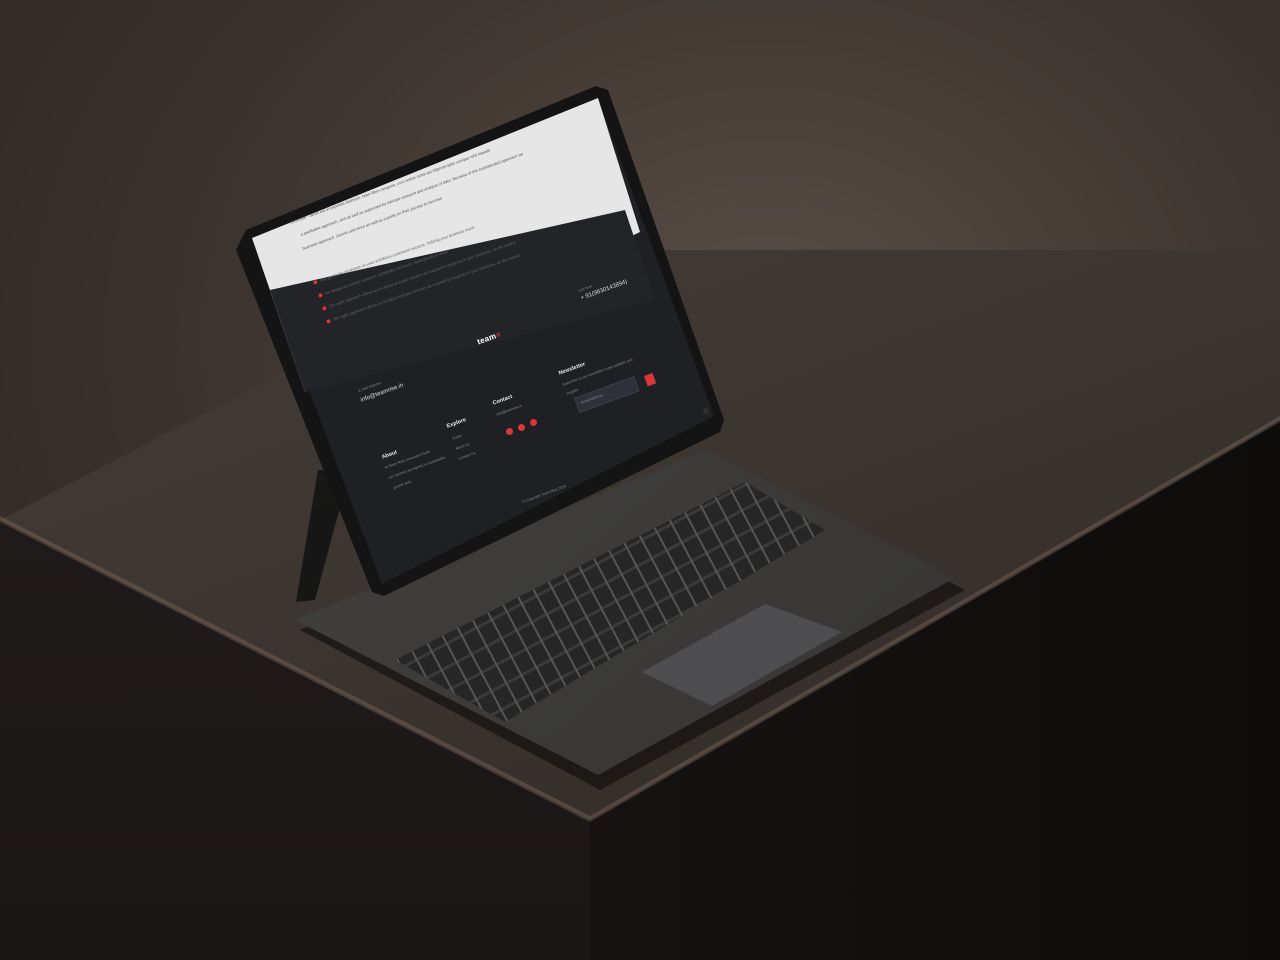  Describe the element at coordinates (706, 411) in the screenshot. I see `scroll-top-button` at that location.